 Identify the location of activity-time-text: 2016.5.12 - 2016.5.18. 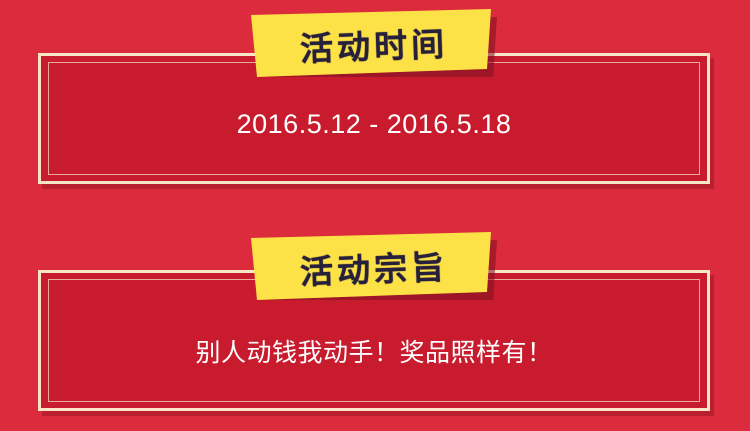
(374, 124).